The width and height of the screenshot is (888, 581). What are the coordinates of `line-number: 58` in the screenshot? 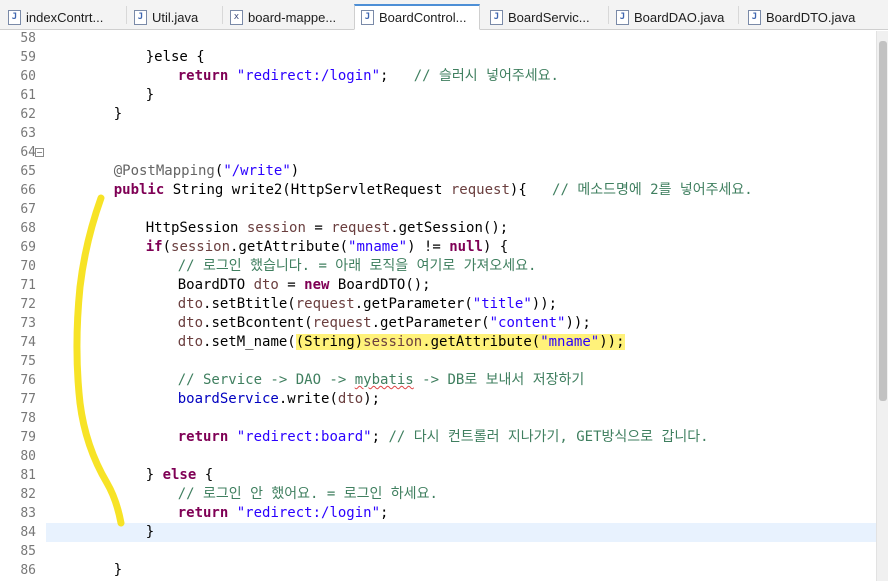 It's located at (28, 38).